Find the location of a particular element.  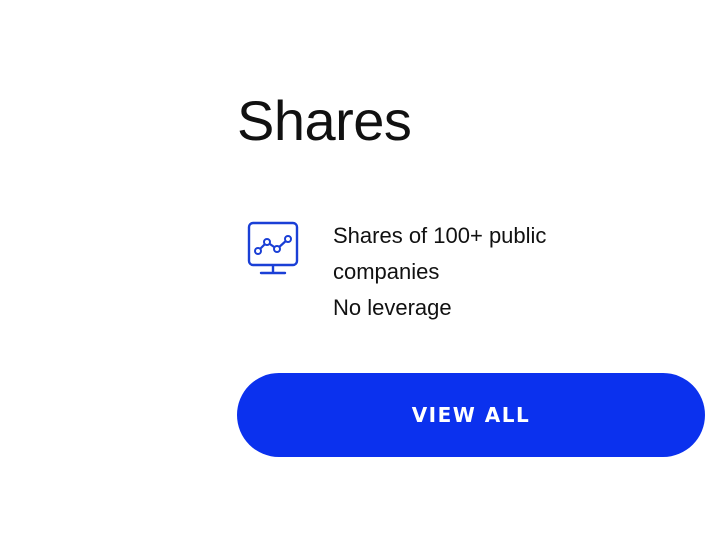

chart-monitor-icon is located at coordinates (274, 249).